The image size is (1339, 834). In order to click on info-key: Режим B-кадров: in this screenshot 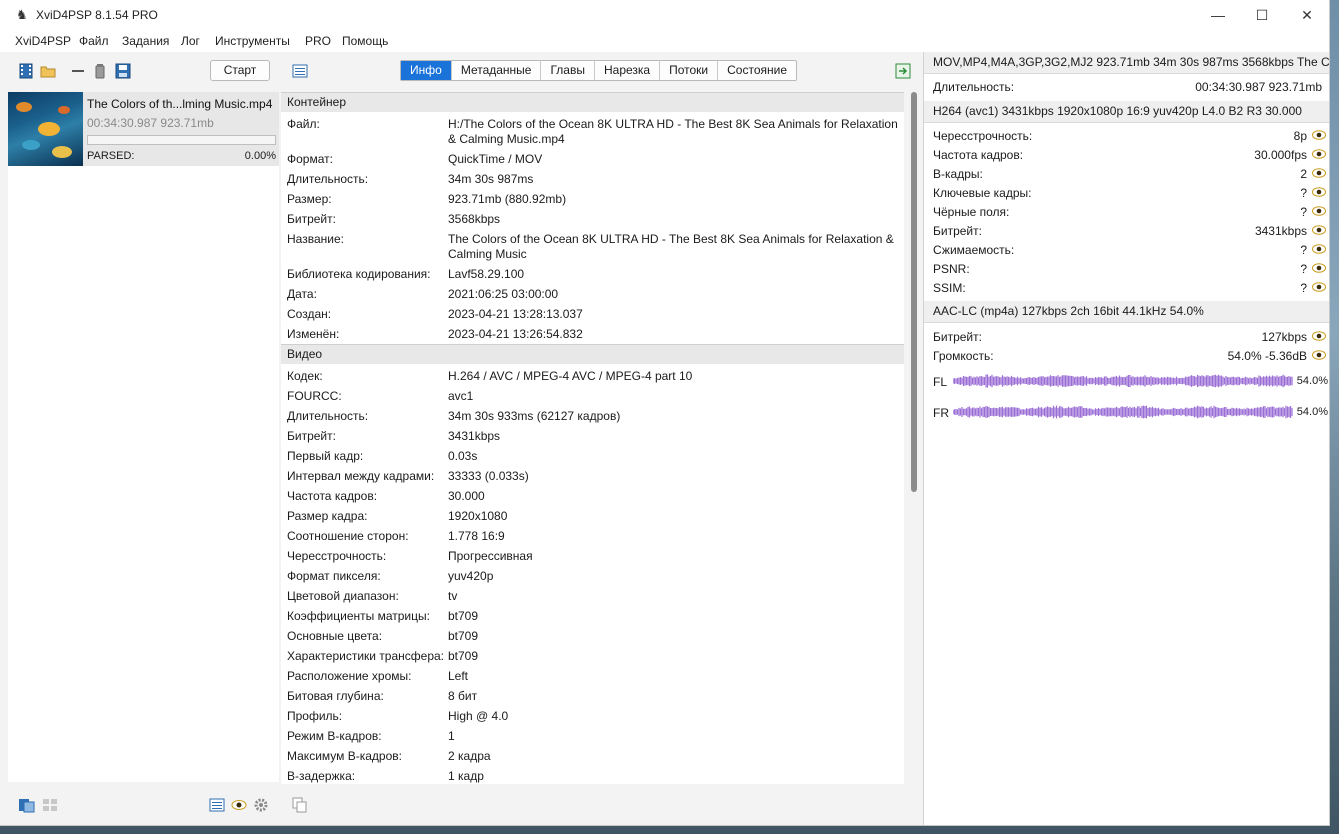, I will do `click(334, 736)`.